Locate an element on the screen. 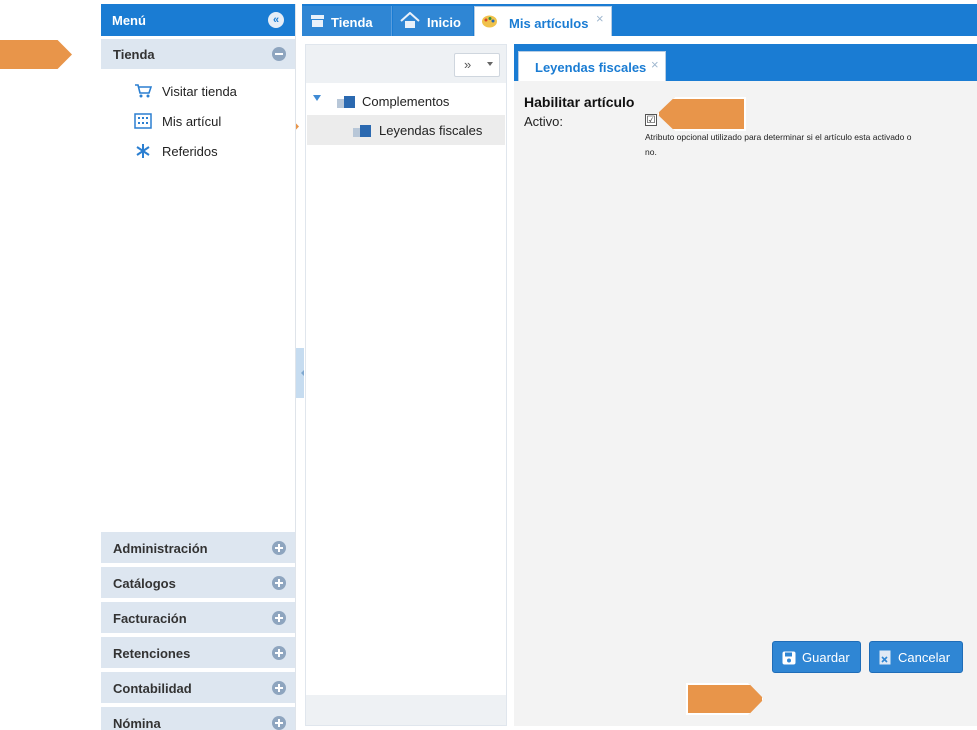 The height and width of the screenshot is (730, 977). tree-node-label: Complementos is located at coordinates (406, 101).